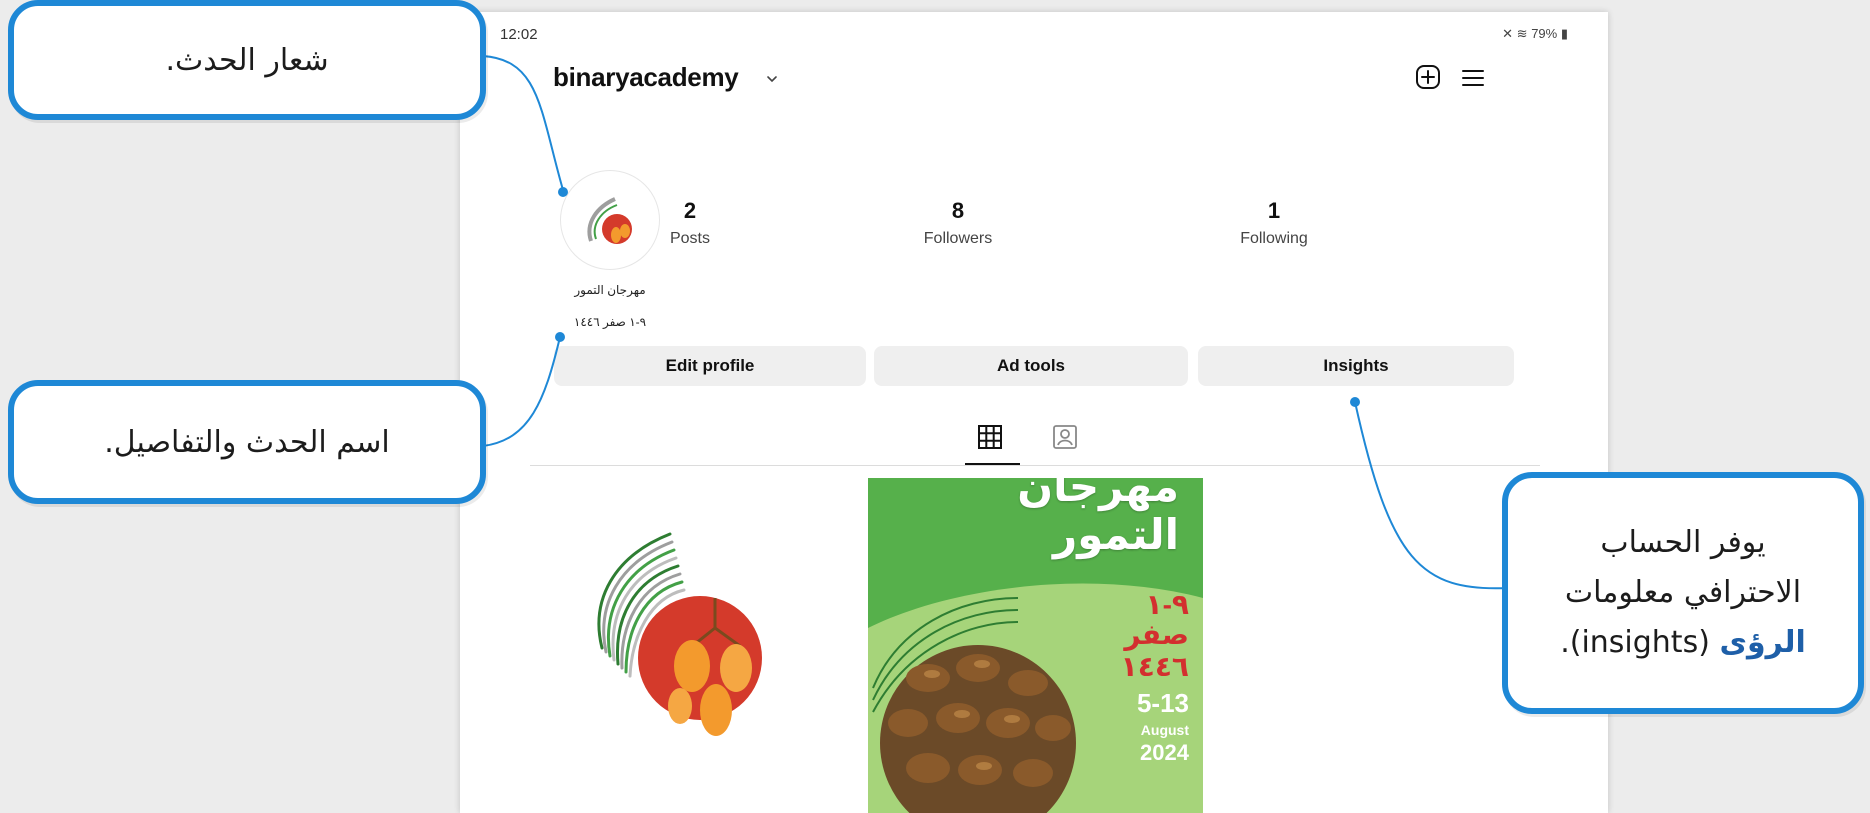  Describe the element at coordinates (1164, 752) in the screenshot. I see `poster-date-en-year: 2024` at that location.